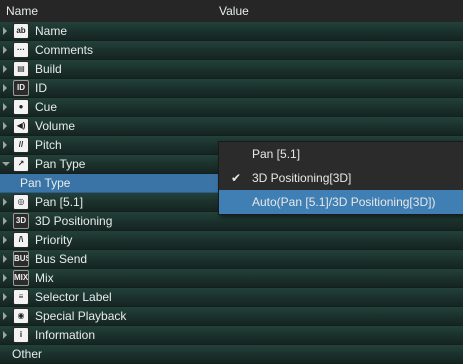  I want to click on special-playback-icon: ◉, so click(21, 316).